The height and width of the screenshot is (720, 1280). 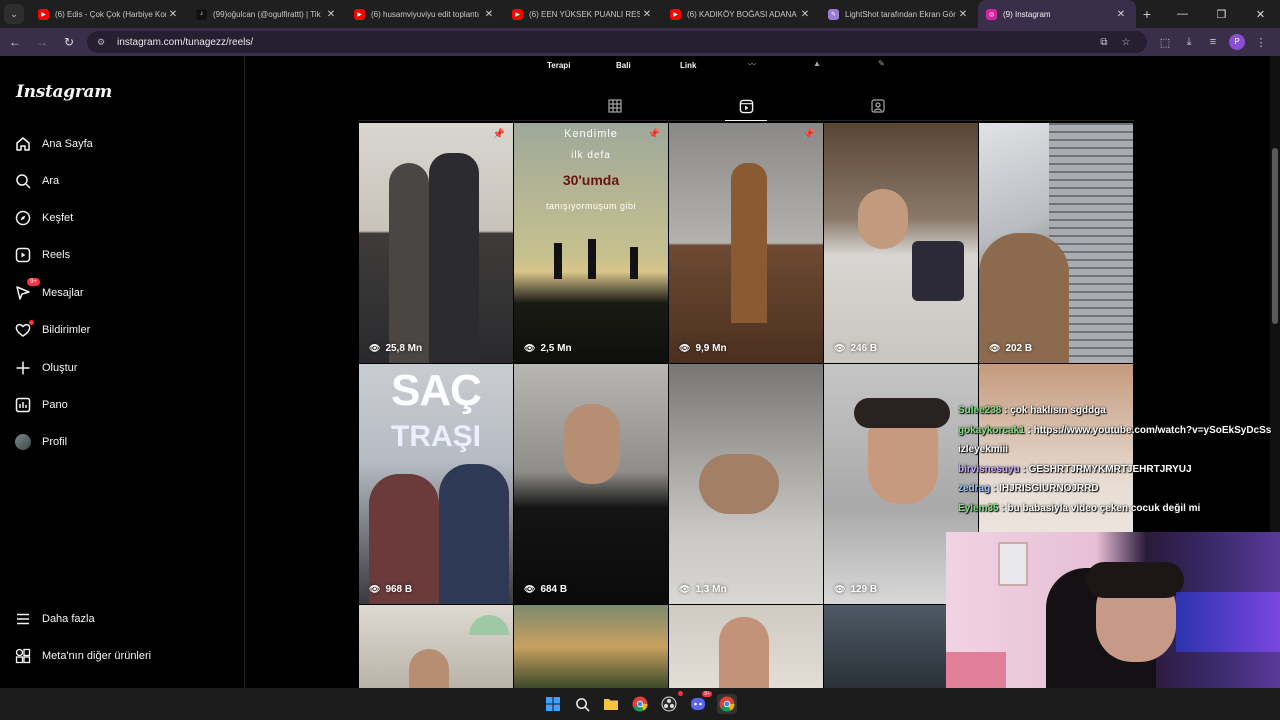 I want to click on browser-tab: ✎ LightShot tarafından Ekran Gör ✕, so click(x=899, y=14).